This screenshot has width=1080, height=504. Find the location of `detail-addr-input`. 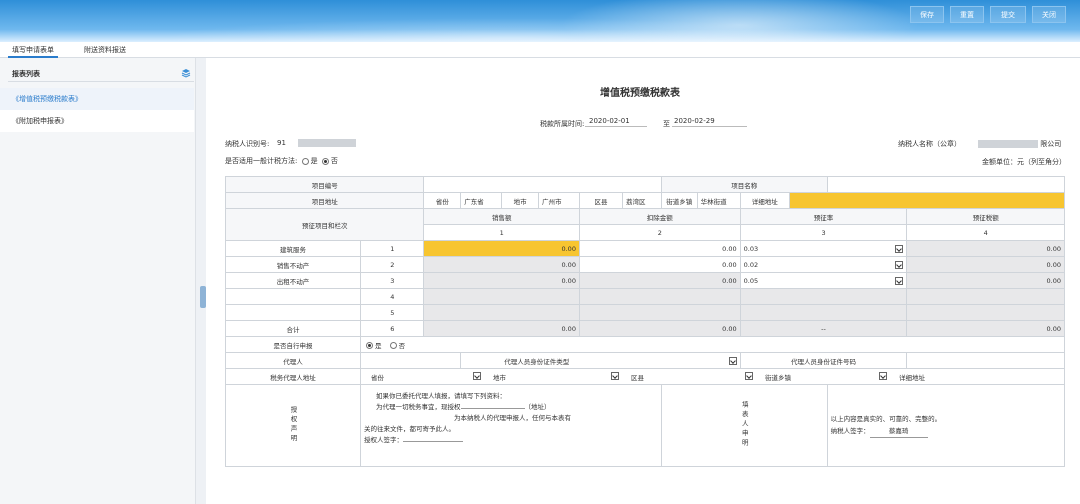

detail-addr-input is located at coordinates (927, 200).